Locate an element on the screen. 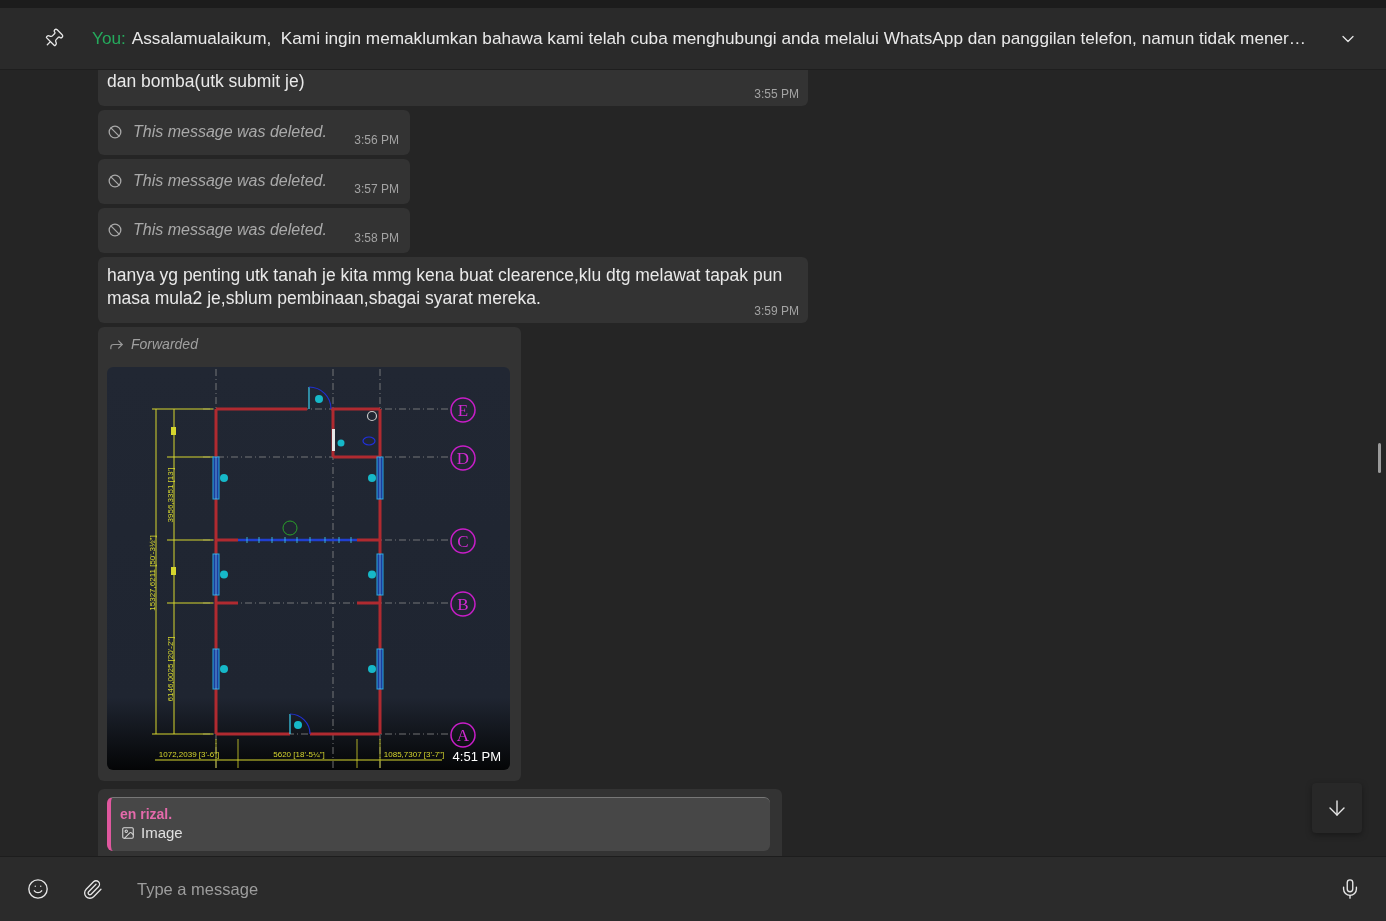 Image resolution: width=1386 pixels, height=921 pixels. message-time: 3:59 PM is located at coordinates (776, 311).